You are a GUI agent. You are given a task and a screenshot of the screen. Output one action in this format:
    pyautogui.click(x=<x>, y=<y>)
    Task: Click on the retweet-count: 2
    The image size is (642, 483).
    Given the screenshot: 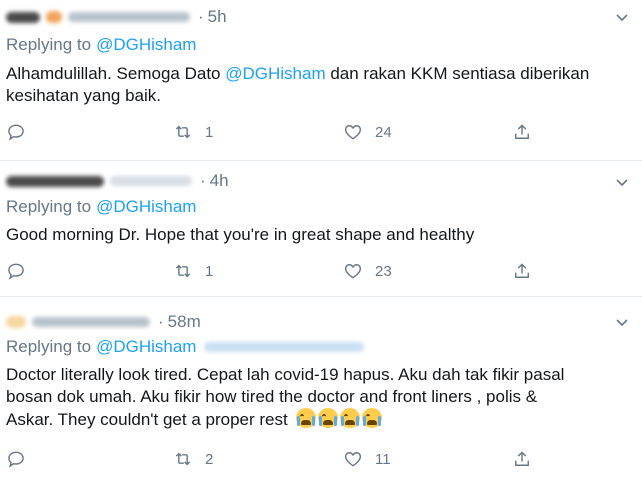 What is the action you would take?
    pyautogui.click(x=209, y=459)
    